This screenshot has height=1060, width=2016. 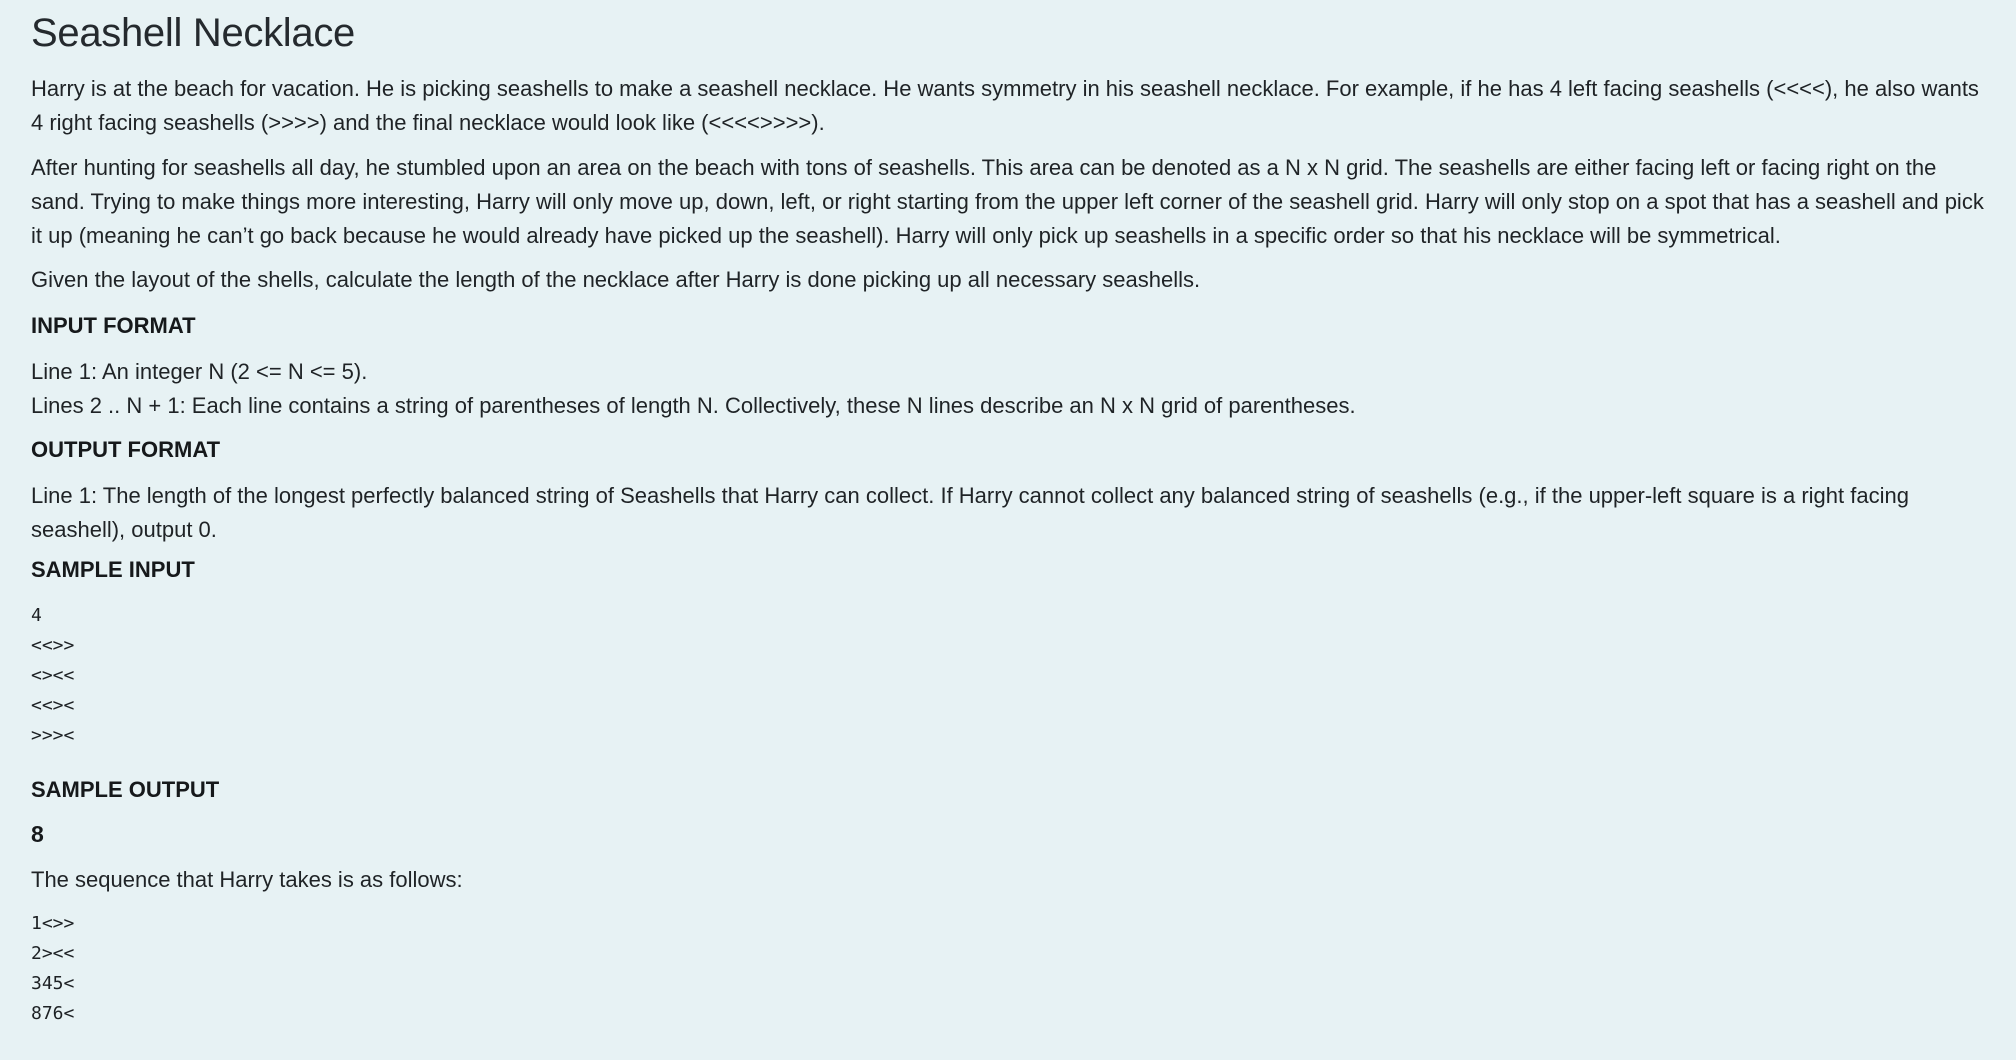 I want to click on sample-input-block: 4 <<>> <><< <<>< >>><, so click(x=1008, y=676).